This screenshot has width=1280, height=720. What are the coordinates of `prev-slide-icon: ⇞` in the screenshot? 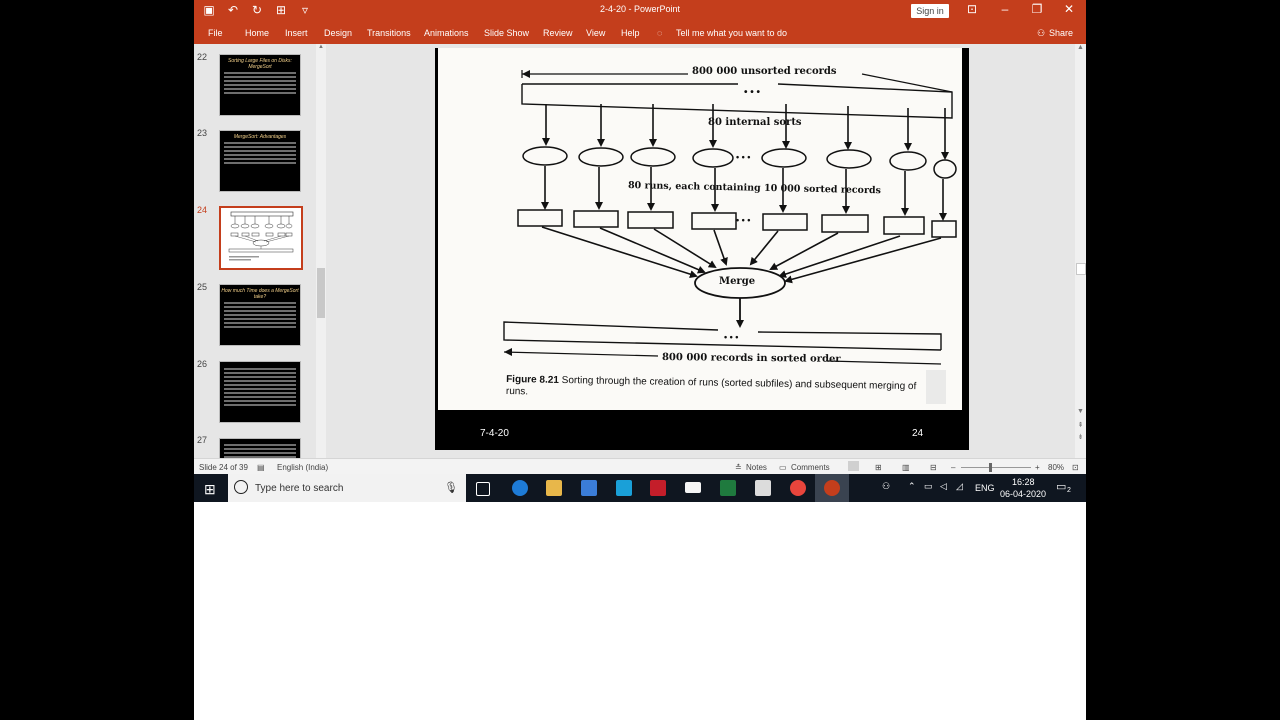 It's located at (1080, 425).